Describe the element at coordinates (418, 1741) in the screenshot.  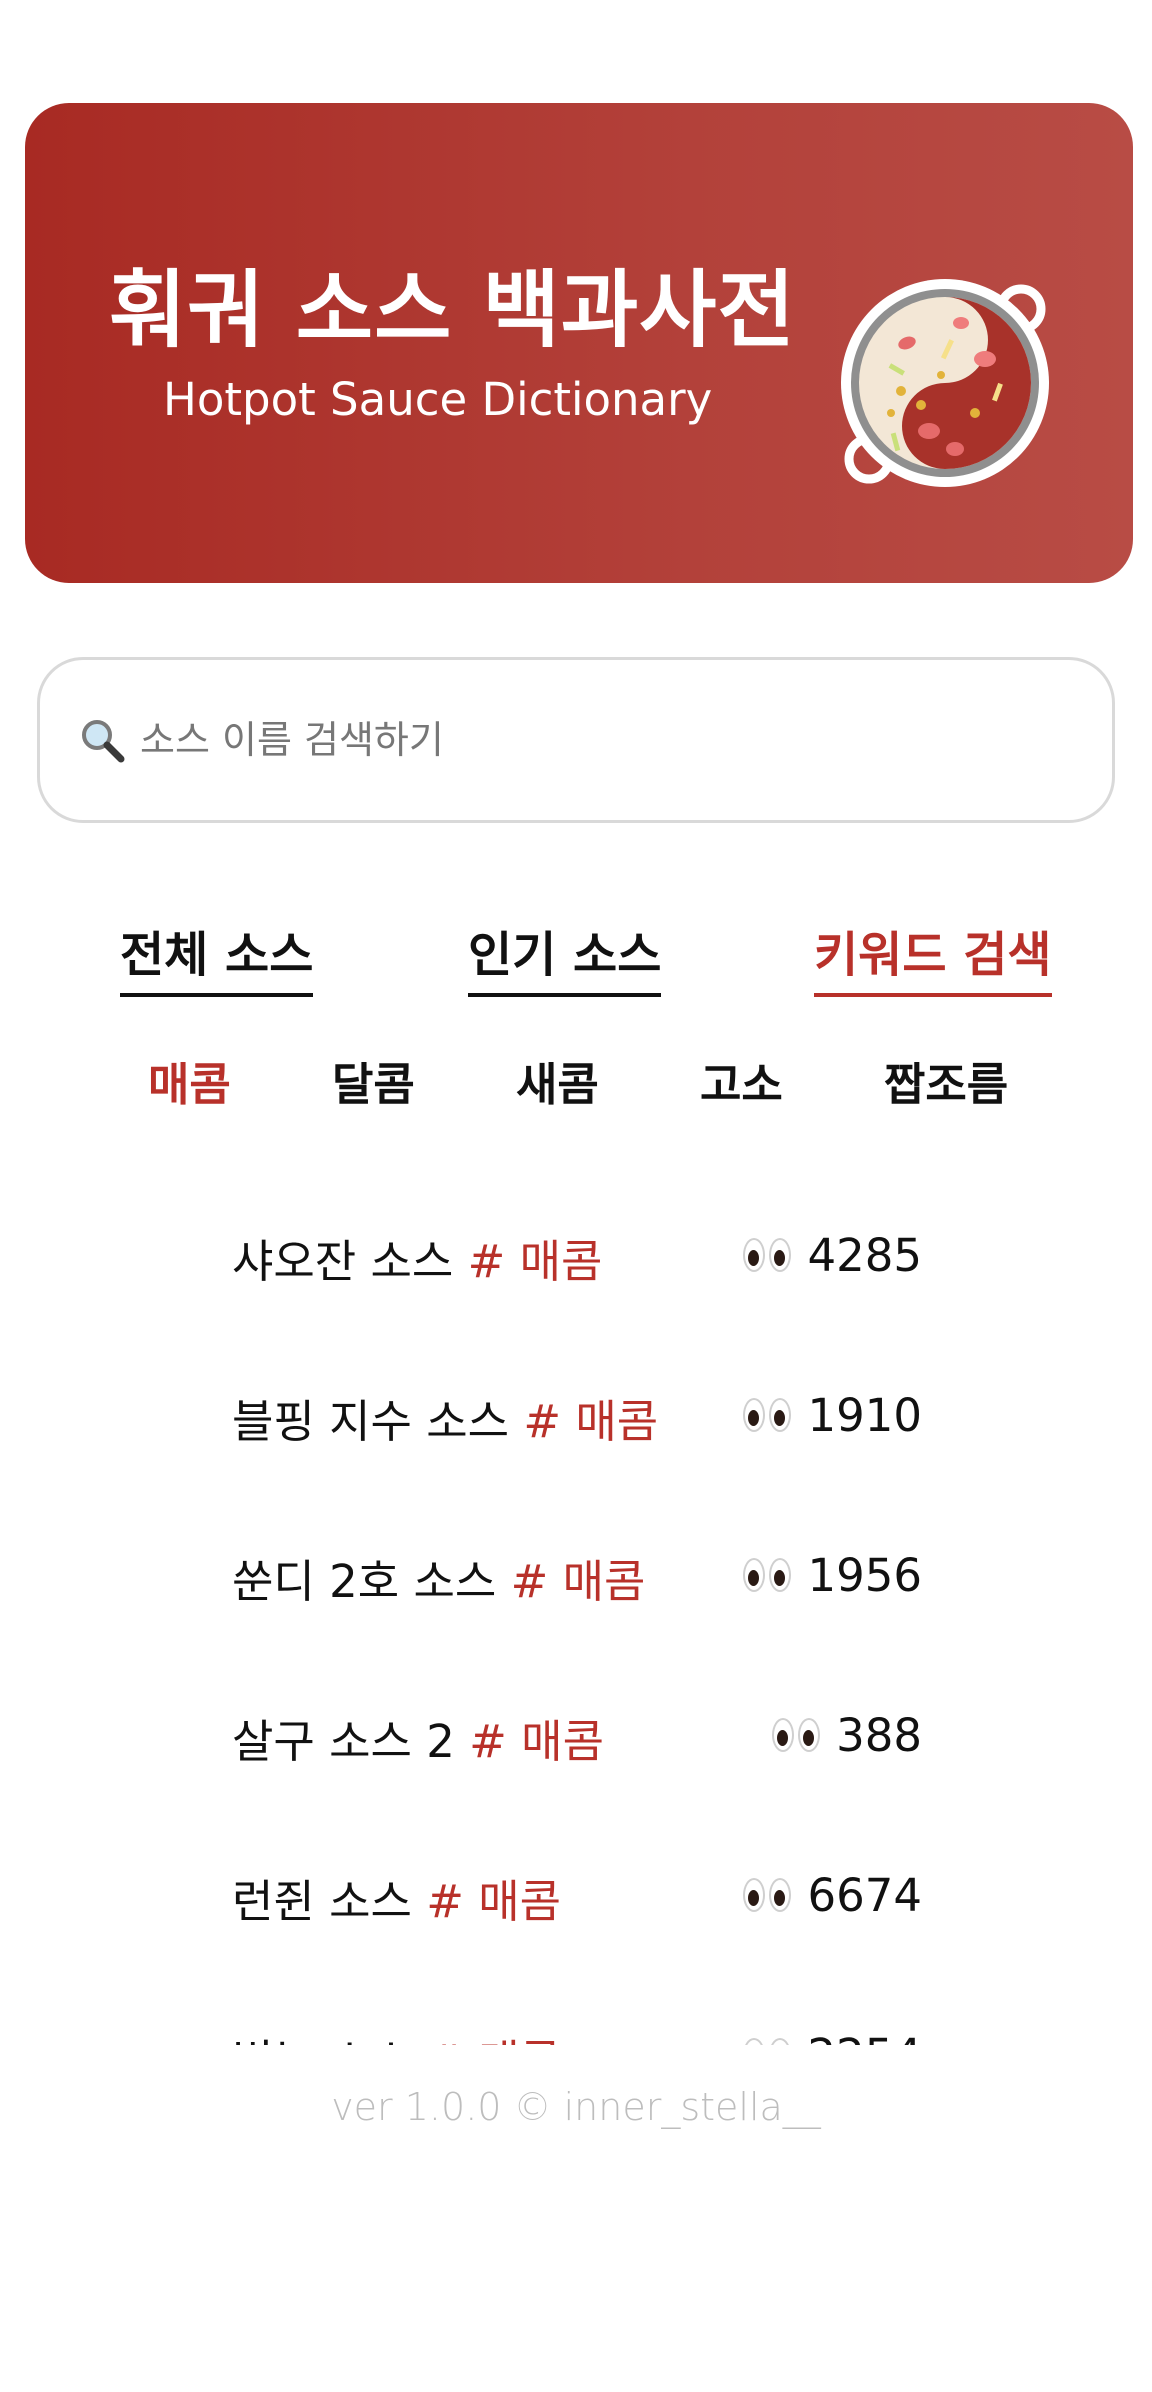
I see `sauce-name: 살구 소스 2 # 매콤` at that location.